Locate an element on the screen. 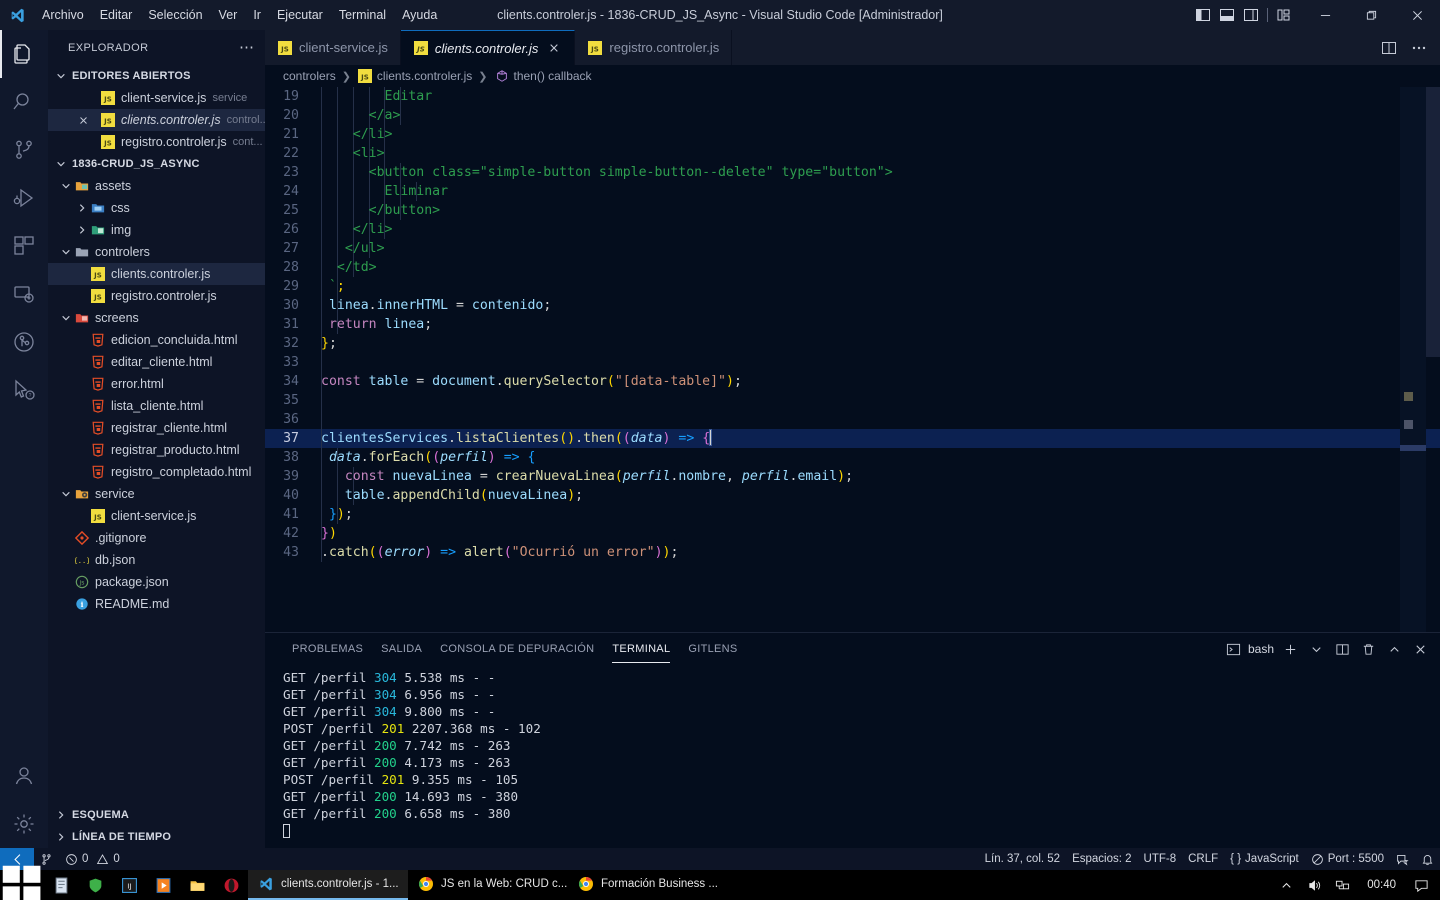 Image resolution: width=1440 pixels, height=900 pixels. tree-file: JS client-service.js is located at coordinates (156, 516).